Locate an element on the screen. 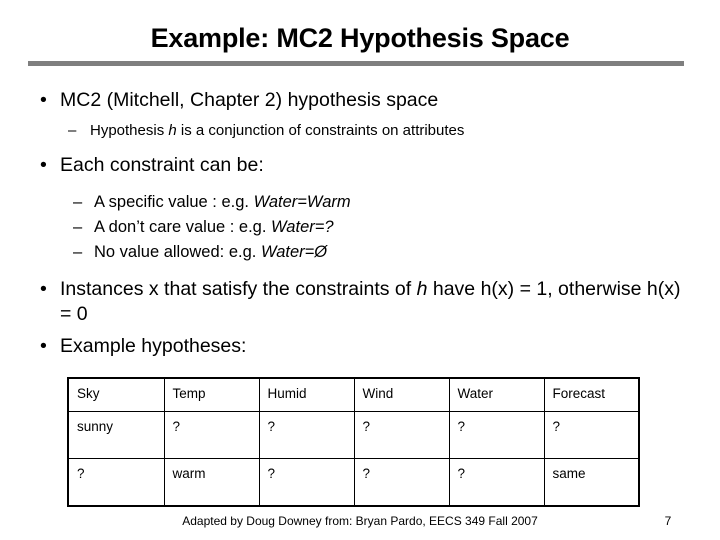 The image size is (720, 540). sub-bullet-item-2-3: – No value allowed: e.g. Water=Ø is located at coordinates (360, 252).